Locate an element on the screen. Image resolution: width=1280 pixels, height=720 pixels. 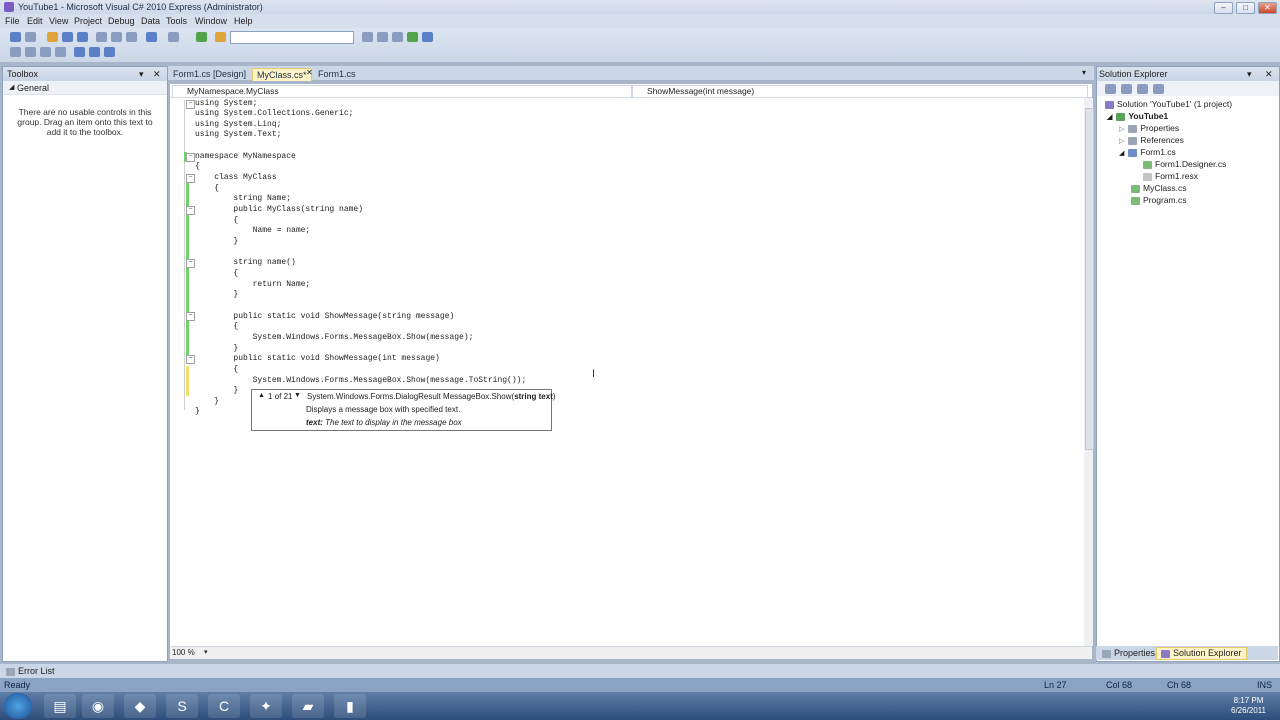
zoom-dropdown-icon: ▾ is located at coordinates (206, 652).